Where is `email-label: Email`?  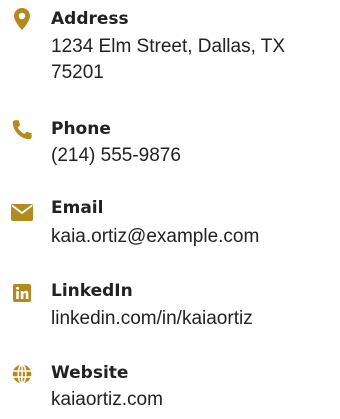
email-label: Email is located at coordinates (77, 208).